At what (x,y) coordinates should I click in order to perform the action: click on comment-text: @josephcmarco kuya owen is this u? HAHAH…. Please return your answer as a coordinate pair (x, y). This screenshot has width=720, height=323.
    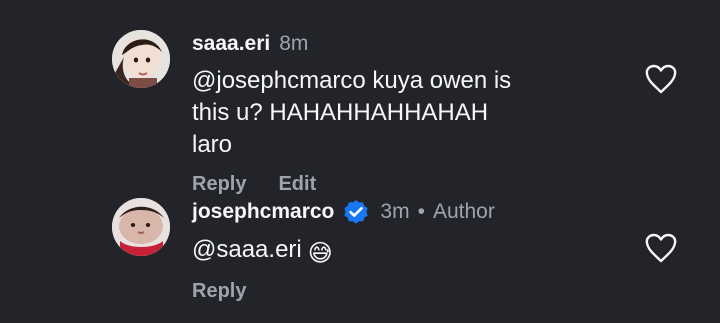
    Looking at the image, I should click on (357, 113).